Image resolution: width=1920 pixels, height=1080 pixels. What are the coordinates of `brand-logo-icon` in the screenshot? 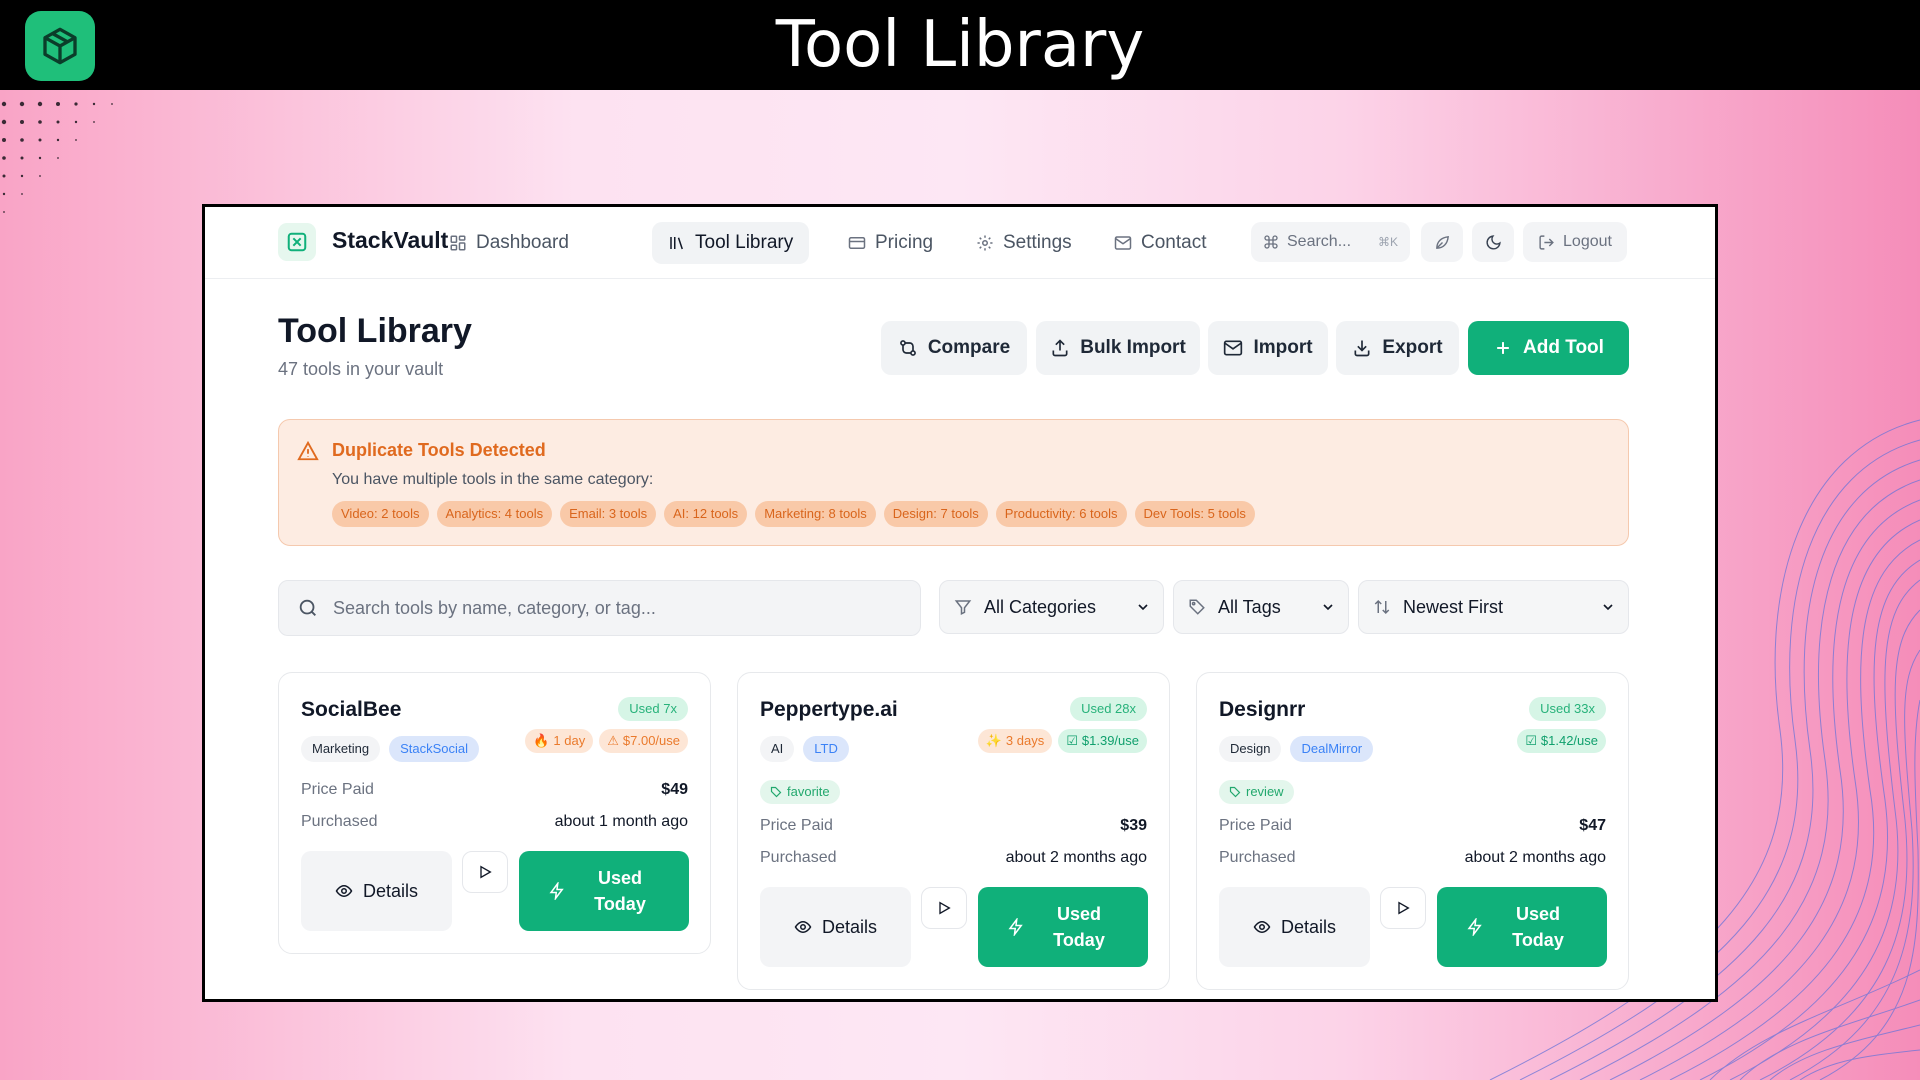 It's located at (297, 242).